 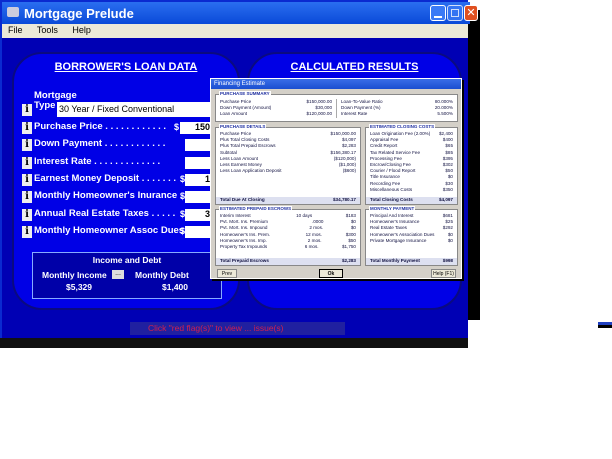 I want to click on monthly-debt-value: $1,400, so click(x=175, y=287).